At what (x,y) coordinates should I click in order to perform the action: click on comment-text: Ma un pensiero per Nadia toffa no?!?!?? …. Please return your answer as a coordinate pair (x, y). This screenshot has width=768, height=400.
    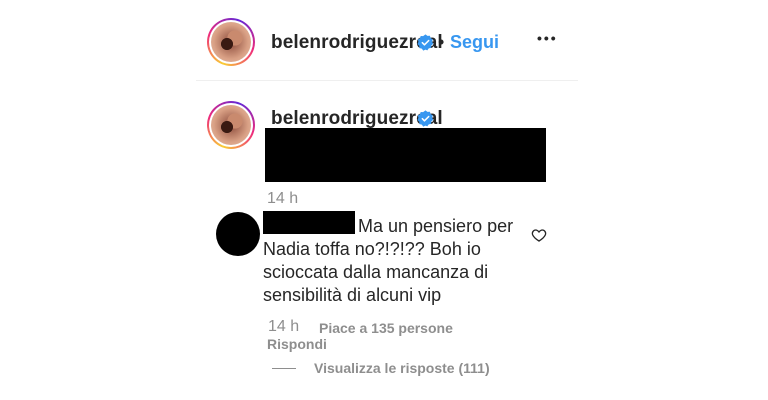
    Looking at the image, I should click on (408, 261).